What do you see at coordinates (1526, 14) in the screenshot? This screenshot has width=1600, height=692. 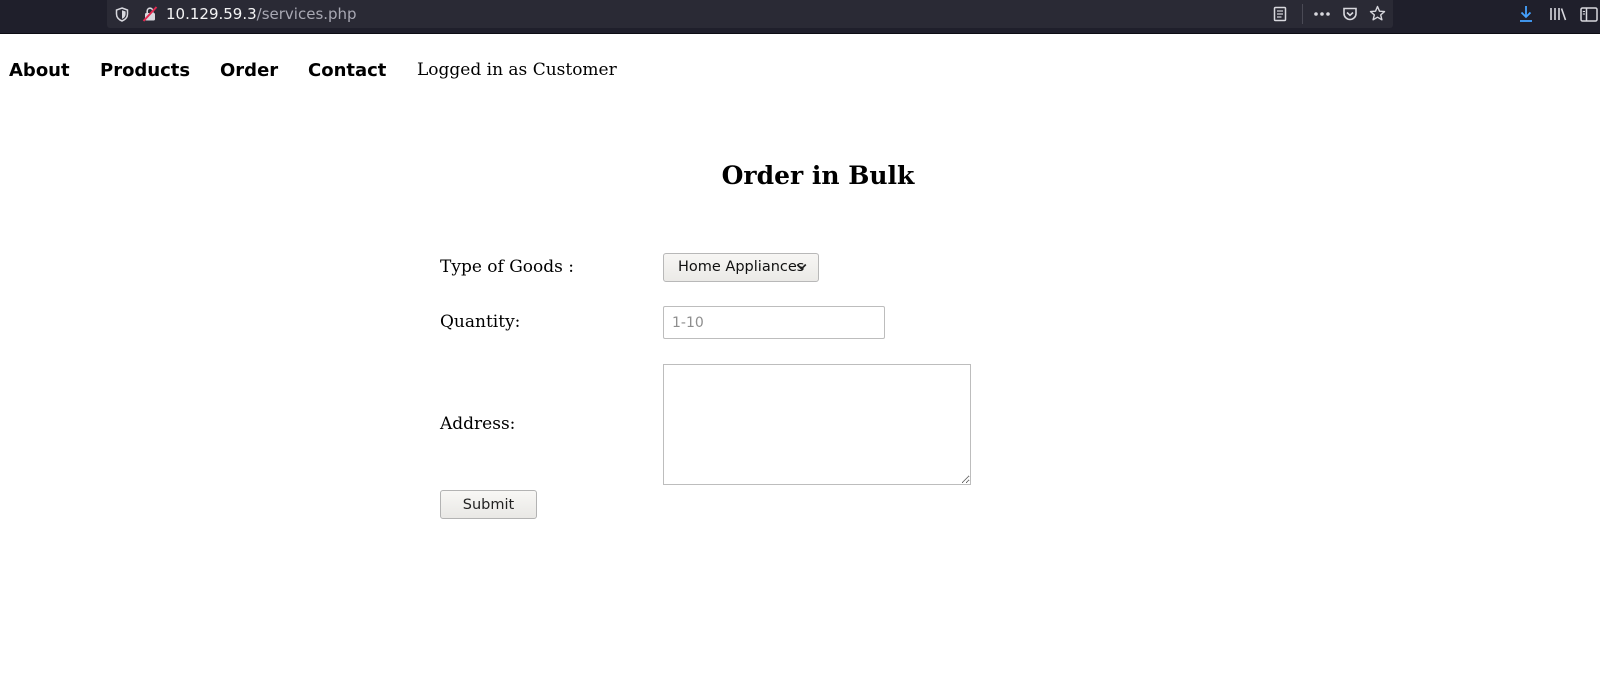 I see `download-arrow-icon` at bounding box center [1526, 14].